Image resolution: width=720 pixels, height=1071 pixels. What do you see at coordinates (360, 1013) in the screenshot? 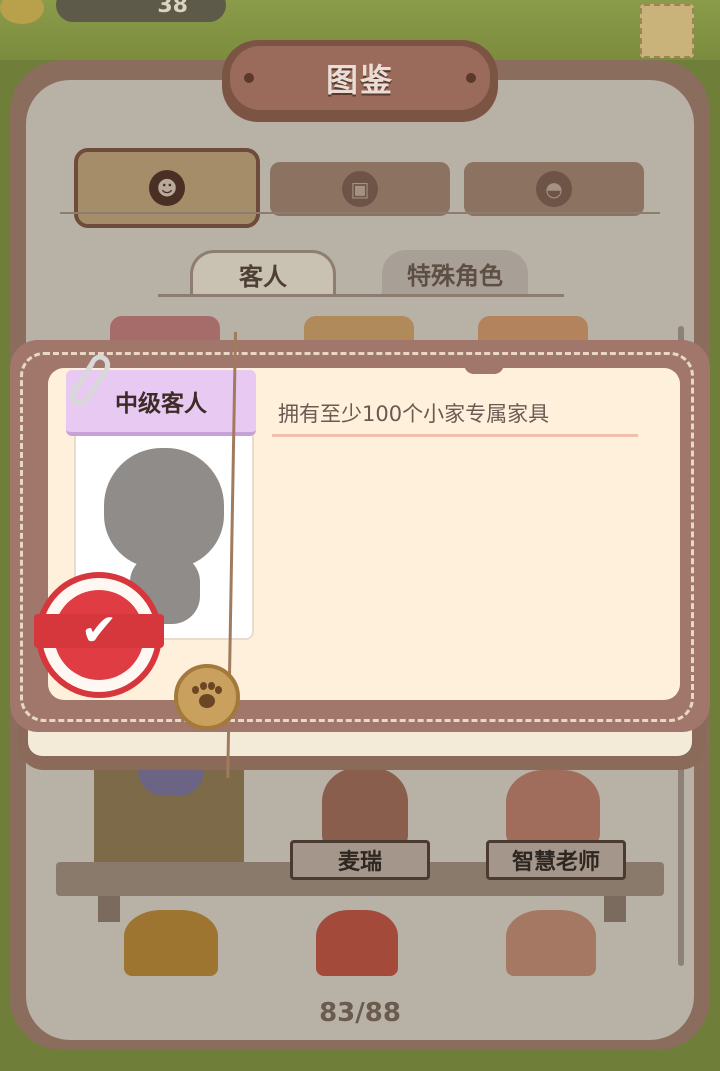
I see `page-indicator: 83/88` at bounding box center [360, 1013].